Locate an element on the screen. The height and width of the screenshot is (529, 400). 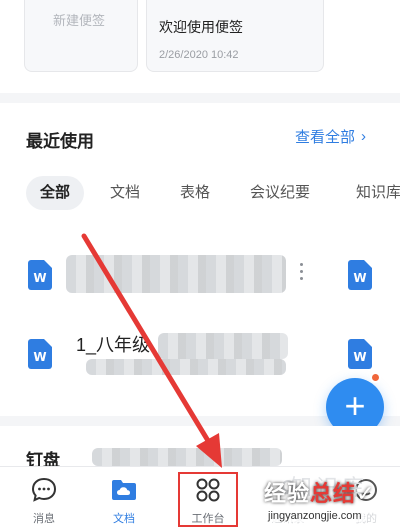
filter-meeting-notes: 会议纪要 is located at coordinates (280, 193).